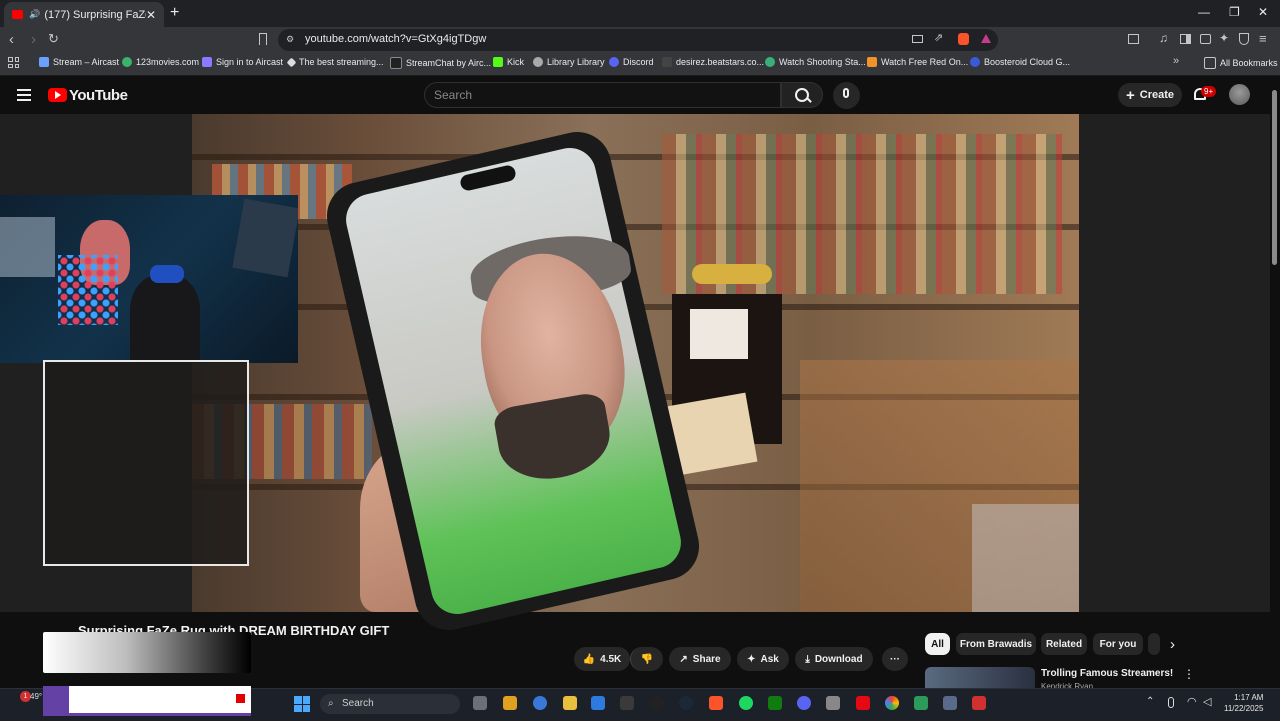 The image size is (1280, 721). I want to click on chrome-icon, so click(892, 703).